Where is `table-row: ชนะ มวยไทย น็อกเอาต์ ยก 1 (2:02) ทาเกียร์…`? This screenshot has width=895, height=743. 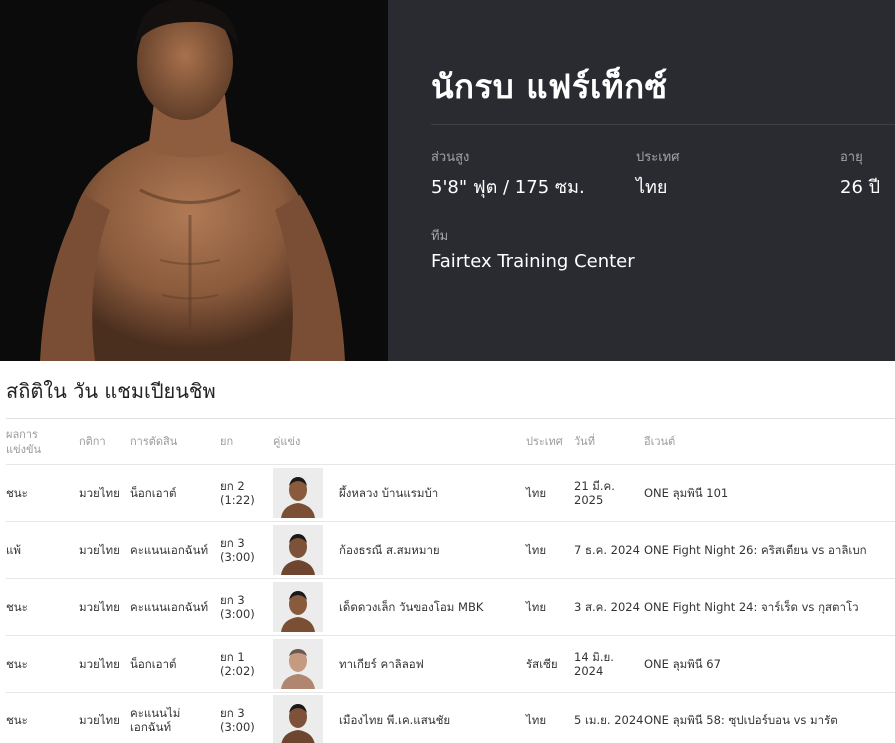
table-row: ชนะ มวยไทย น็อกเอาต์ ยก 1 (2:02) ทาเกียร์… is located at coordinates (450, 664).